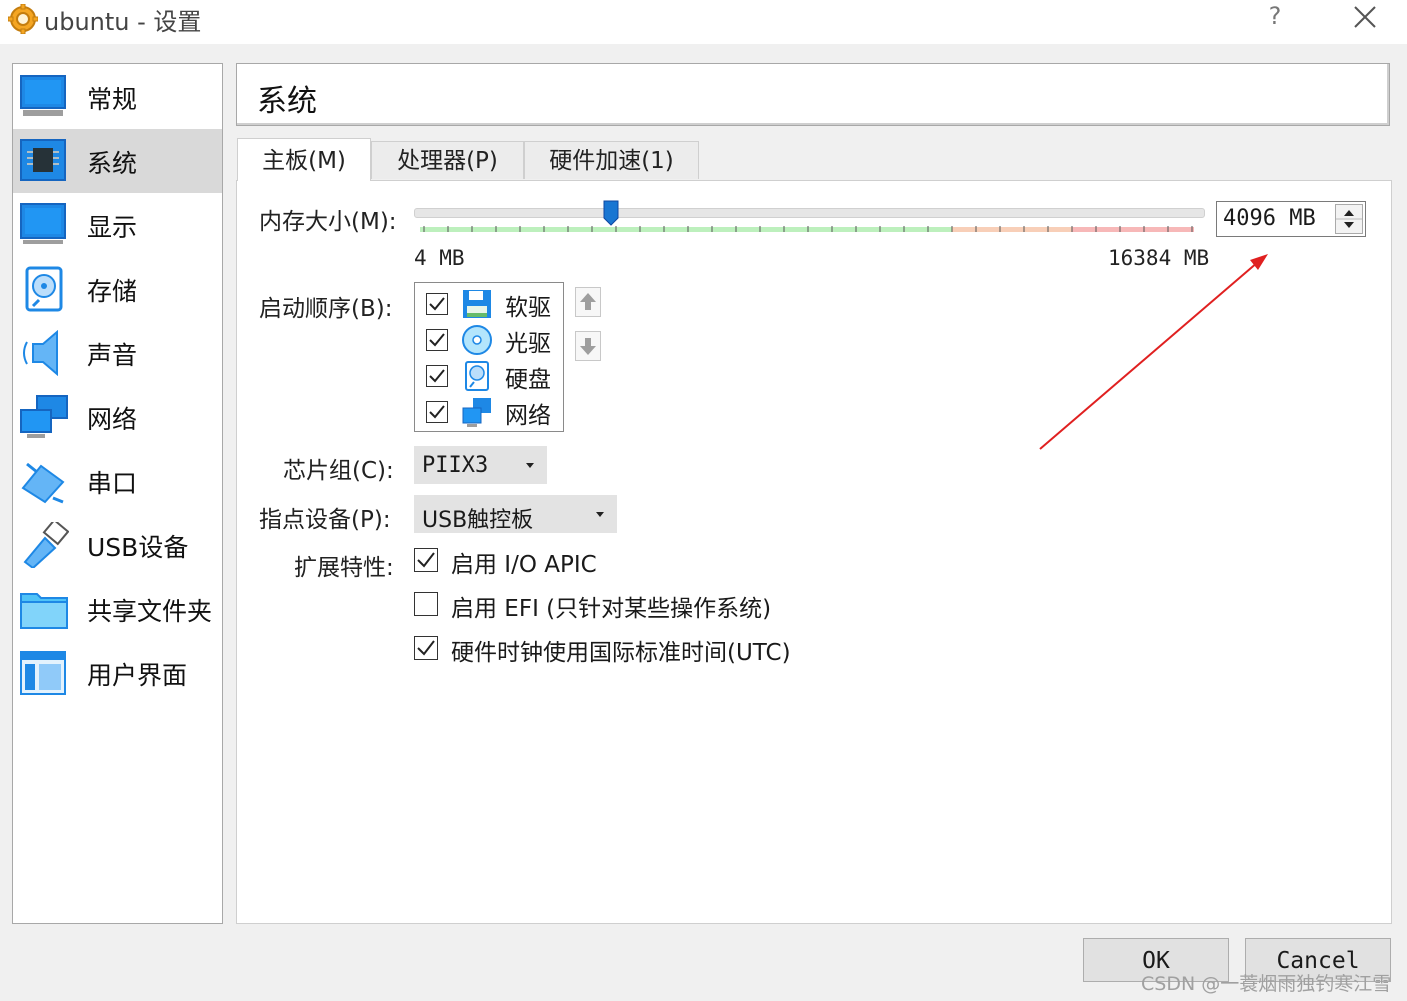 This screenshot has width=1407, height=1001. Describe the element at coordinates (43, 483) in the screenshot. I see `serial-port-icon` at that location.